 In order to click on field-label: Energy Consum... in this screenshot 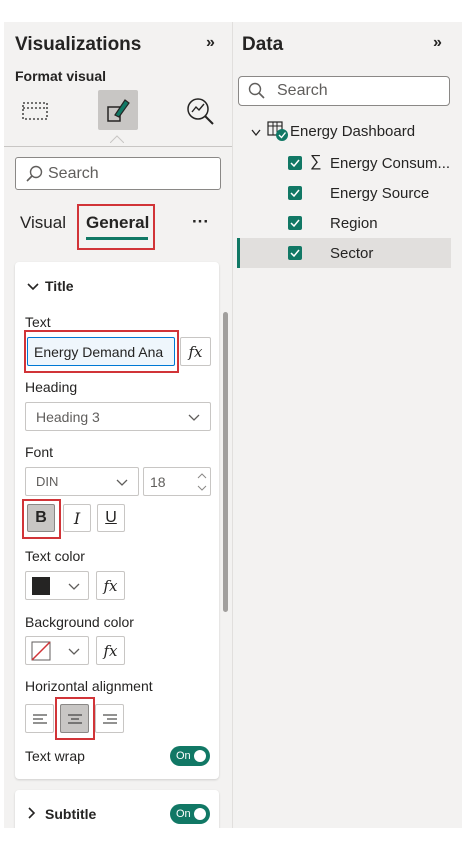, I will do `click(390, 163)`.